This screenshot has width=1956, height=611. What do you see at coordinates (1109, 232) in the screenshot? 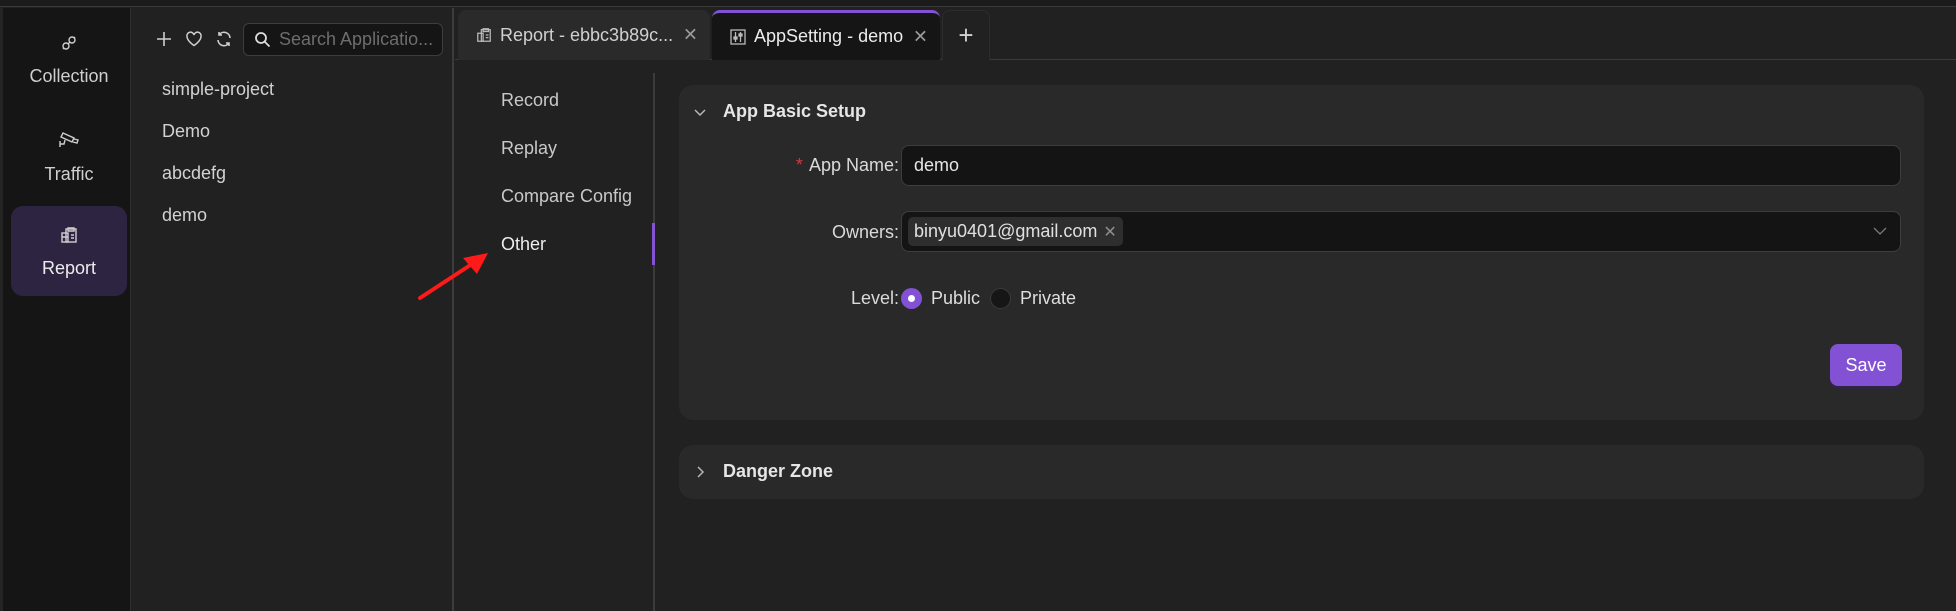
I see `remove-owner-icon: ✕` at bounding box center [1109, 232].